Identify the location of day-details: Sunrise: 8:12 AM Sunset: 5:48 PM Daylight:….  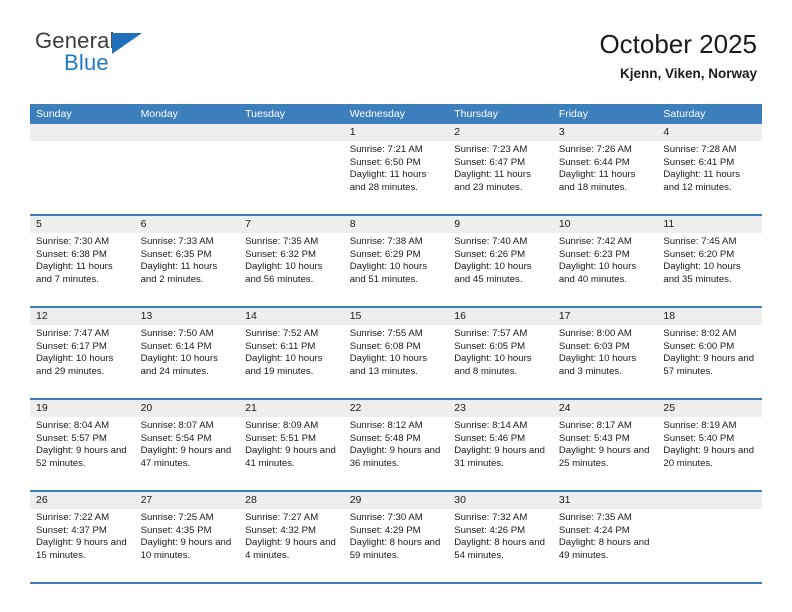
(396, 443).